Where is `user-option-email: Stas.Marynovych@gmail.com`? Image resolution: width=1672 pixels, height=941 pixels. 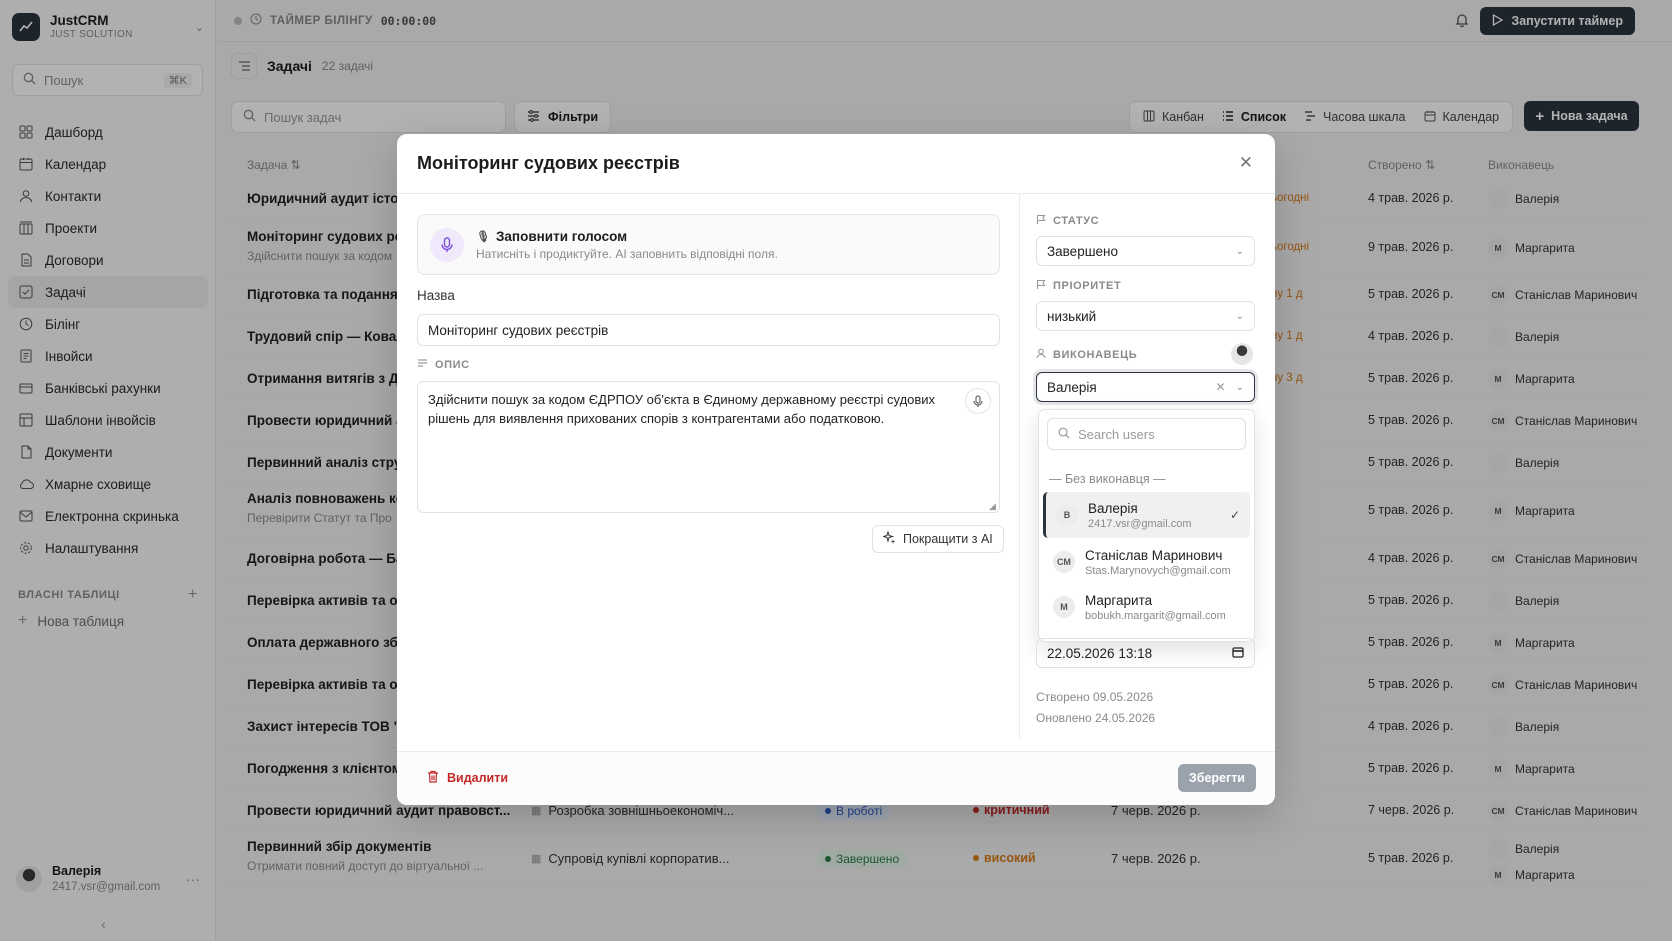
user-option-email: Stas.Marynovych@gmail.com is located at coordinates (1158, 570).